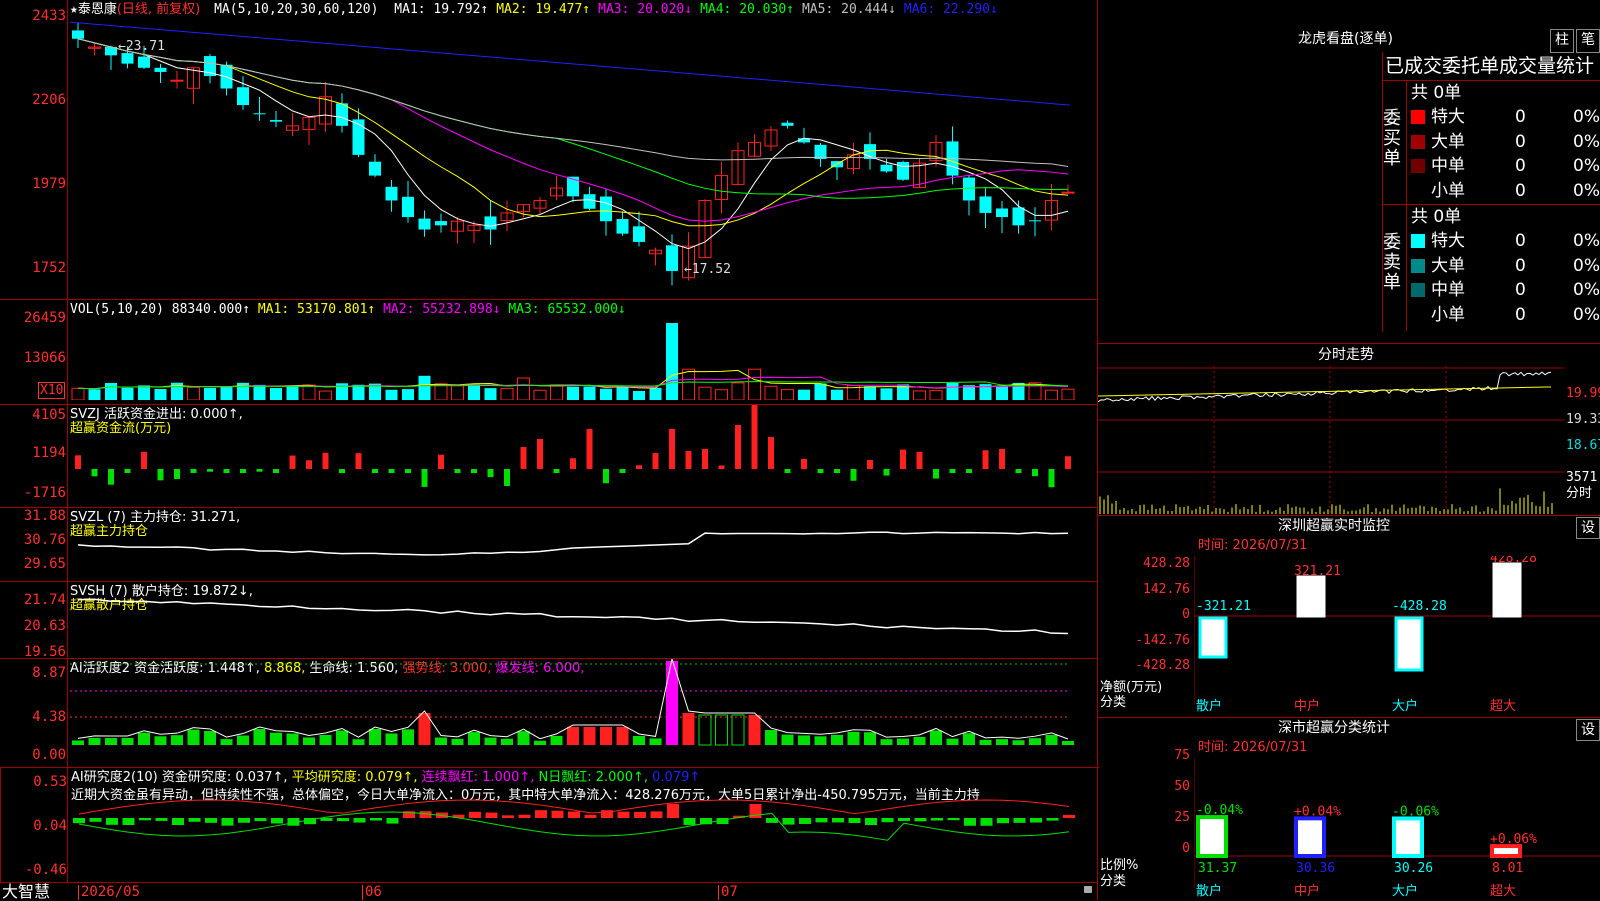 The image size is (1600, 901). What do you see at coordinates (52, 390) in the screenshot?
I see `vol-unit-badge: X10` at bounding box center [52, 390].